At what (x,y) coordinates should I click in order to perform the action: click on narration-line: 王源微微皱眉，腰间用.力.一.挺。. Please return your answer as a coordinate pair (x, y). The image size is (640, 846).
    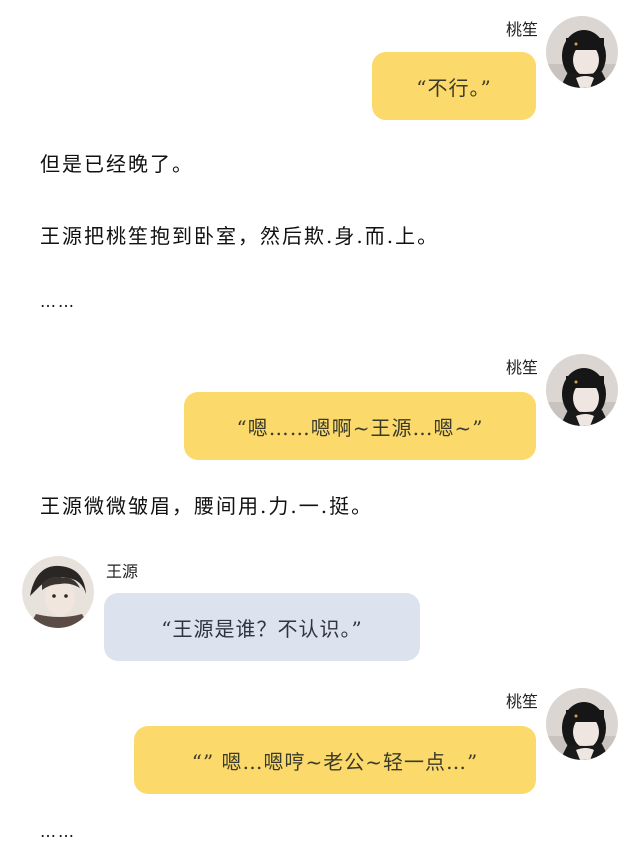
    Looking at the image, I should click on (207, 506).